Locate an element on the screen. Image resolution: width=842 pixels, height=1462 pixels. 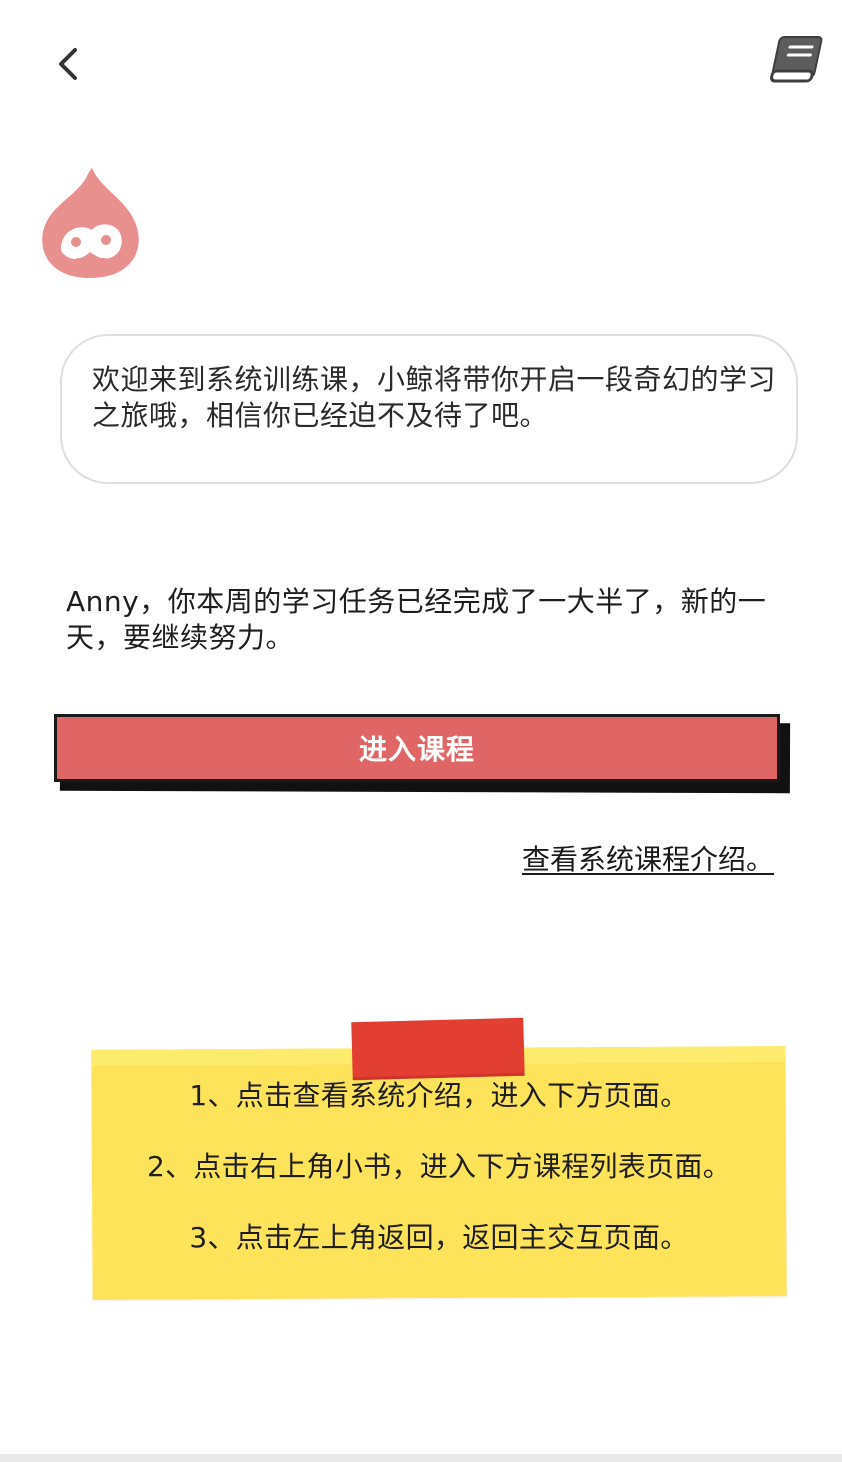
instruction-item-2: 2、点击右上角小书，进入下方课程列表页面。 is located at coordinates (439, 1166).